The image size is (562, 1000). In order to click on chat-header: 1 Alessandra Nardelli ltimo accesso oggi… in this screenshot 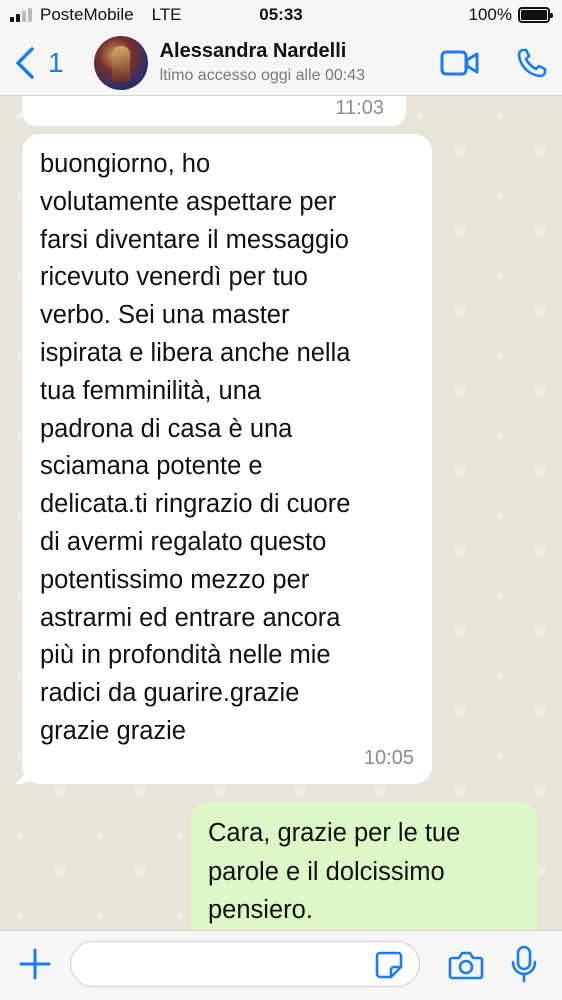, I will do `click(281, 63)`.